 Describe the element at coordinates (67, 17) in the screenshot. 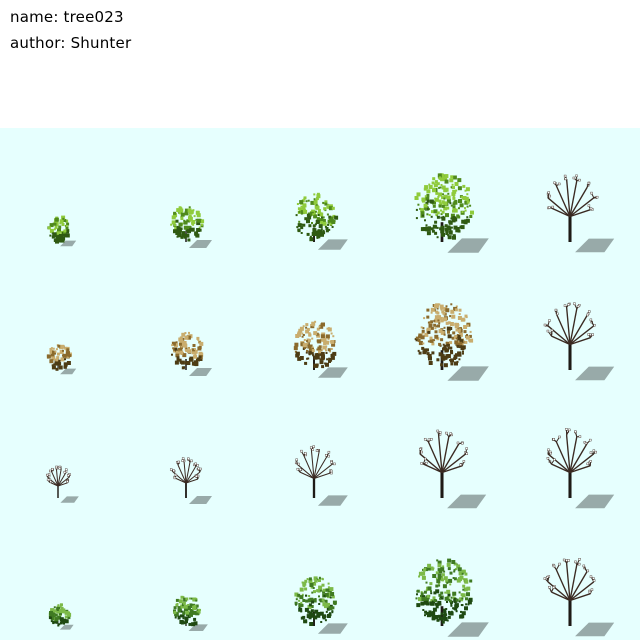

I see `sprite-name-label: name: tree023` at that location.